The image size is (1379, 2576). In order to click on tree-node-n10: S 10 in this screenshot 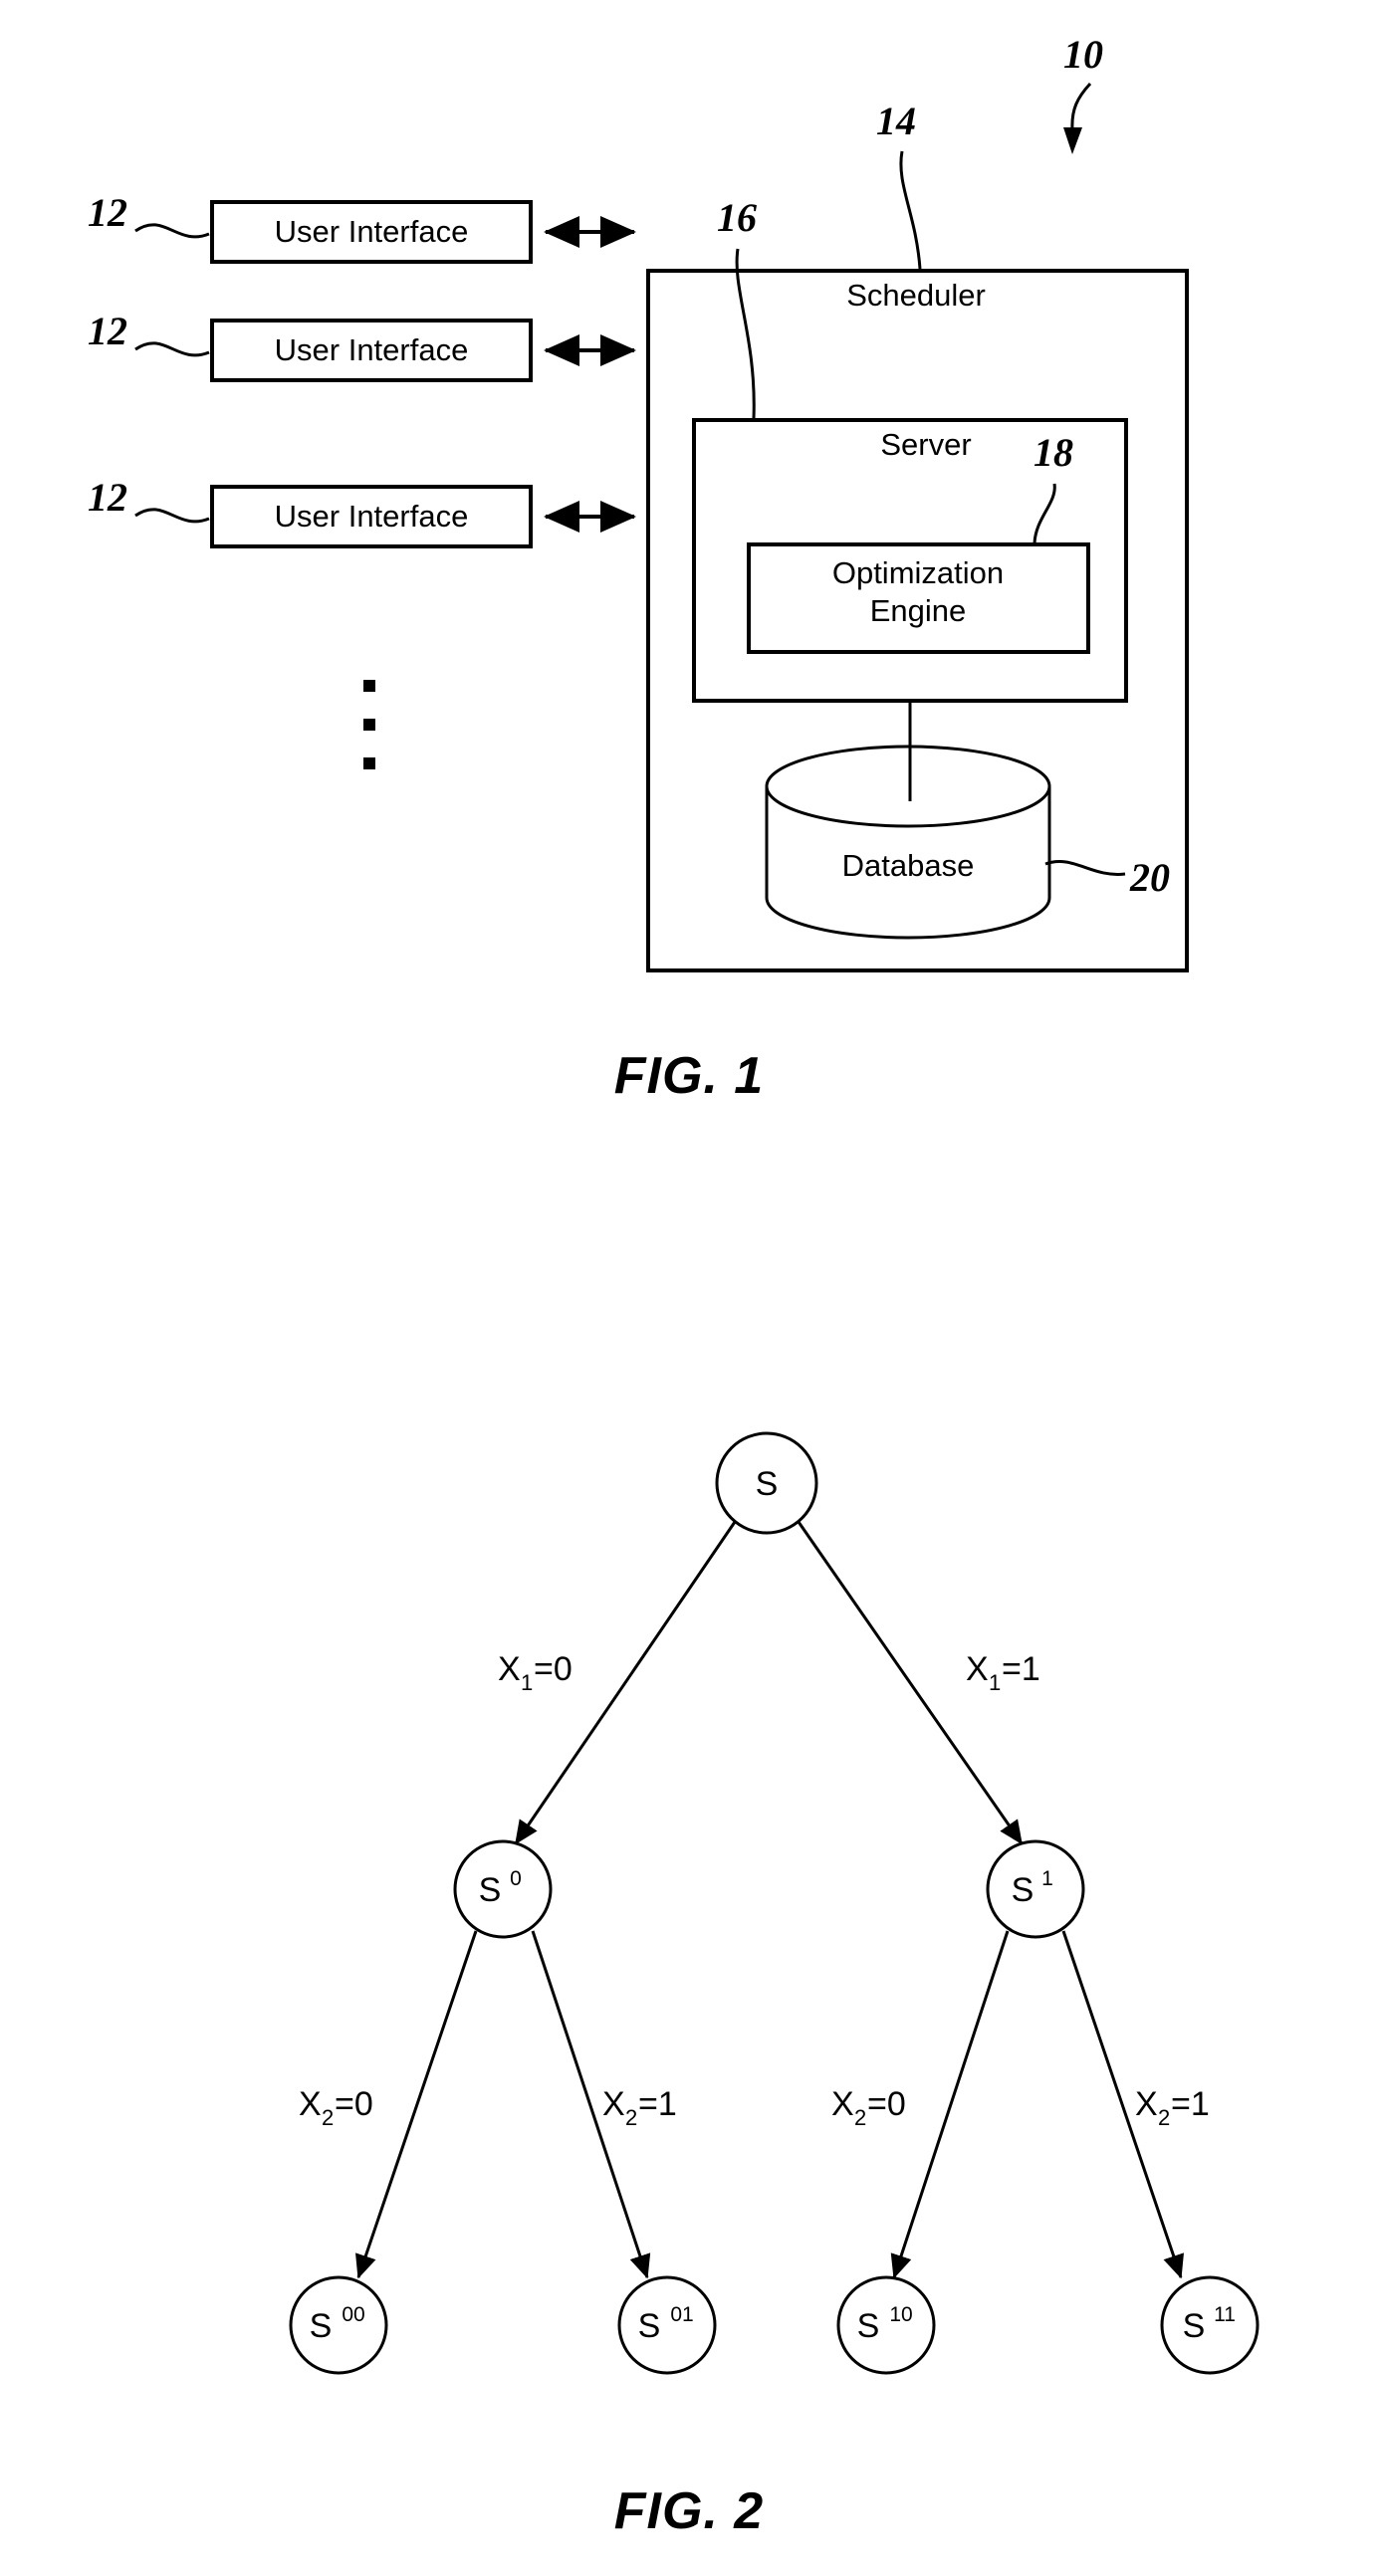, I will do `click(886, 2325)`.